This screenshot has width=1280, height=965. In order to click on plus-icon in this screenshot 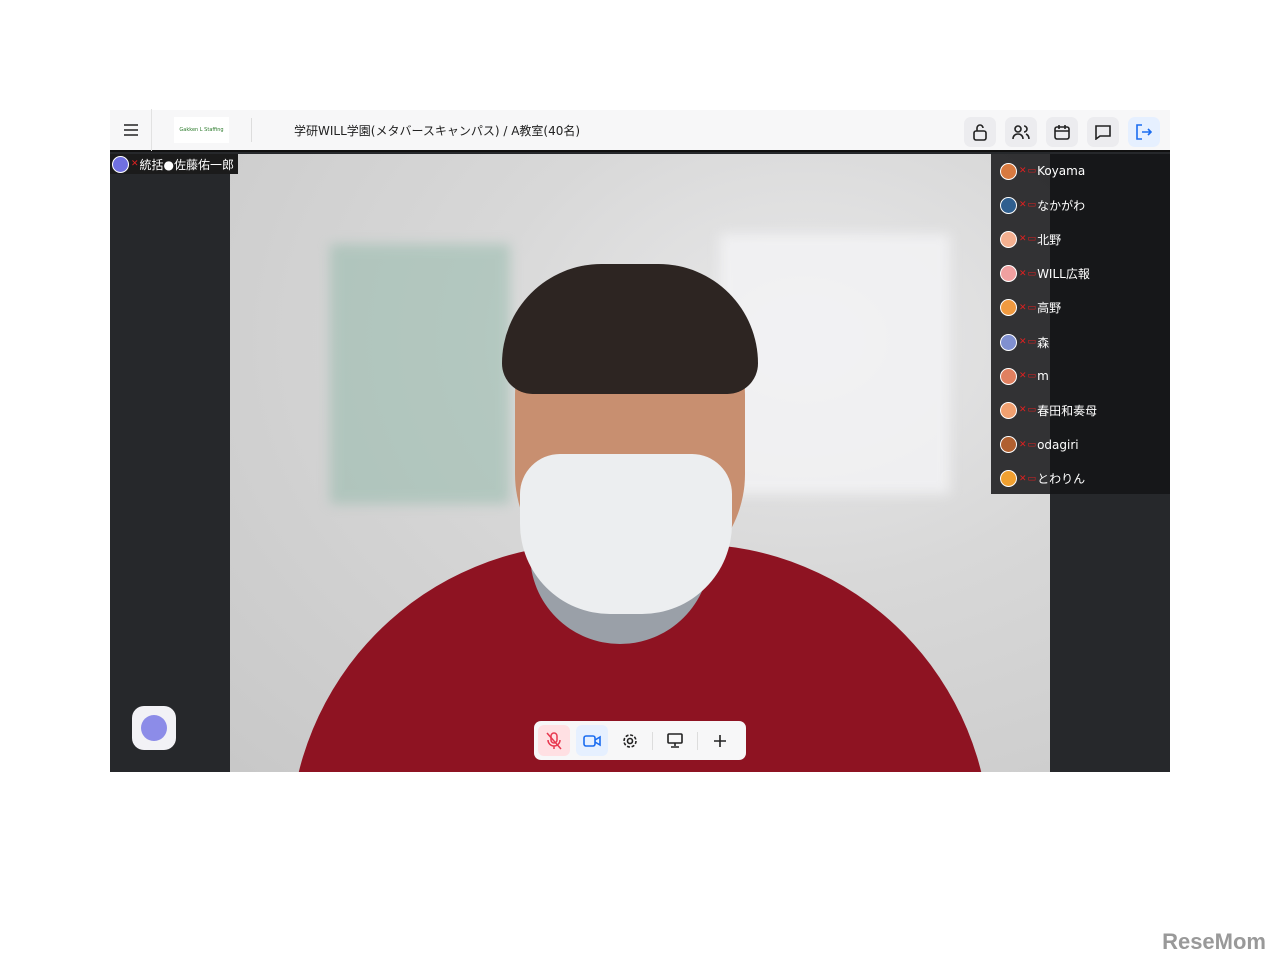, I will do `click(720, 740)`.